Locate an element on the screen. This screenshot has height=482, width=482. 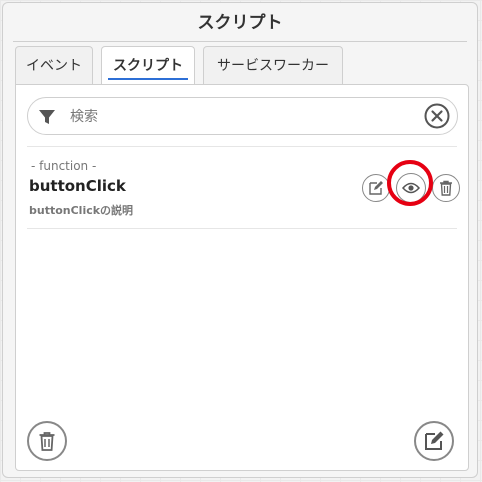
item-type-label: - function - is located at coordinates (64, 166).